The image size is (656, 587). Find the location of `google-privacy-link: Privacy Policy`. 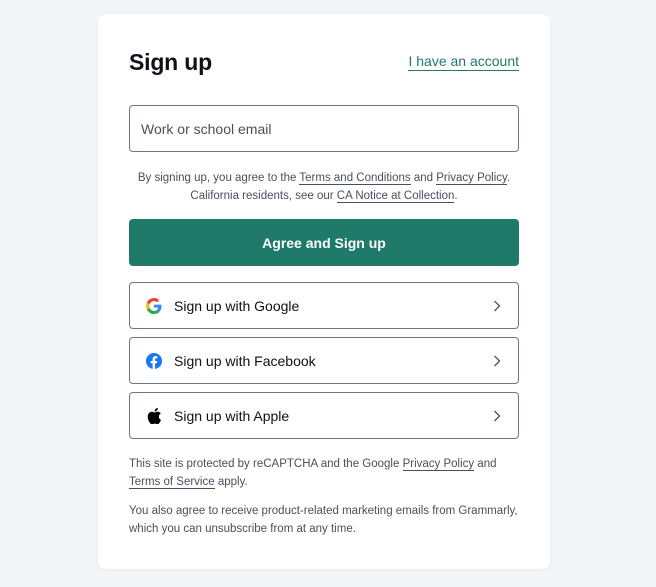

google-privacy-link: Privacy Policy is located at coordinates (438, 464).